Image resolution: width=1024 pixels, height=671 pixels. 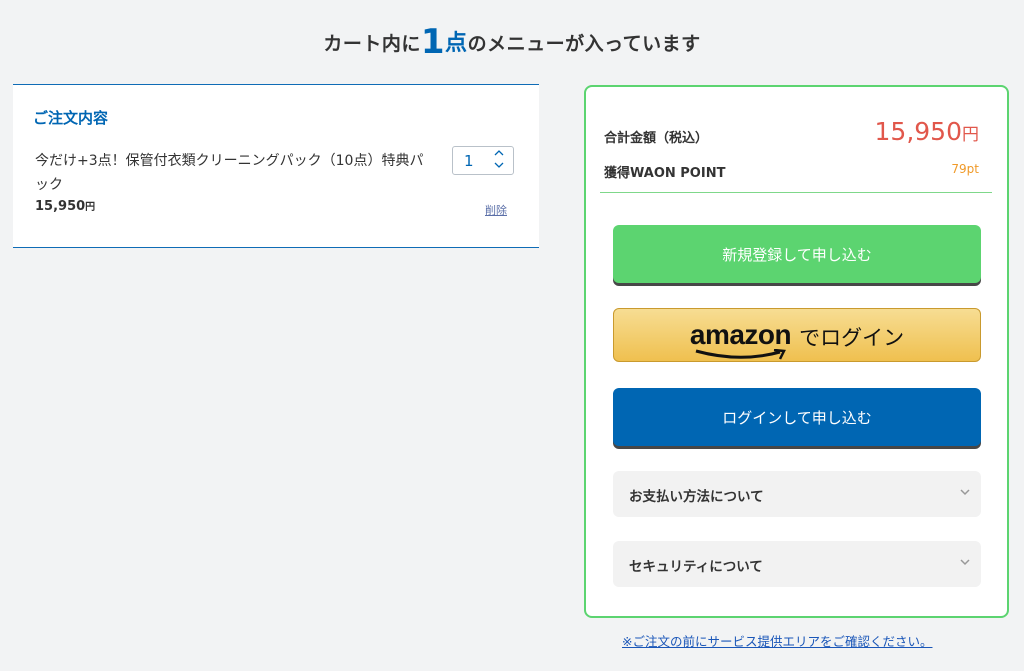 I want to click on total-price: 15,950円, so click(x=927, y=131).